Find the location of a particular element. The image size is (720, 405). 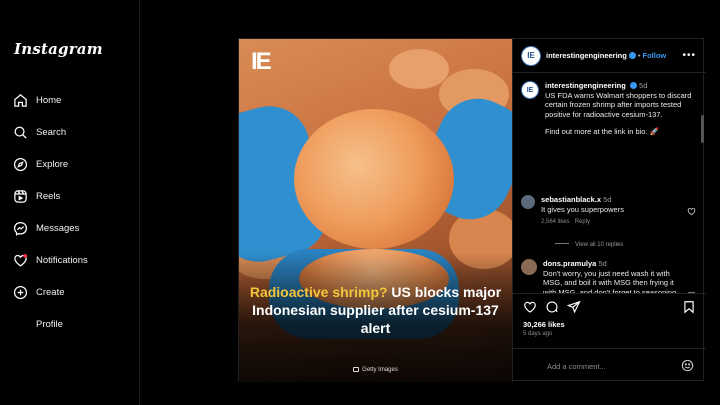

sidebar-item-explore: Explore is located at coordinates (50, 164).